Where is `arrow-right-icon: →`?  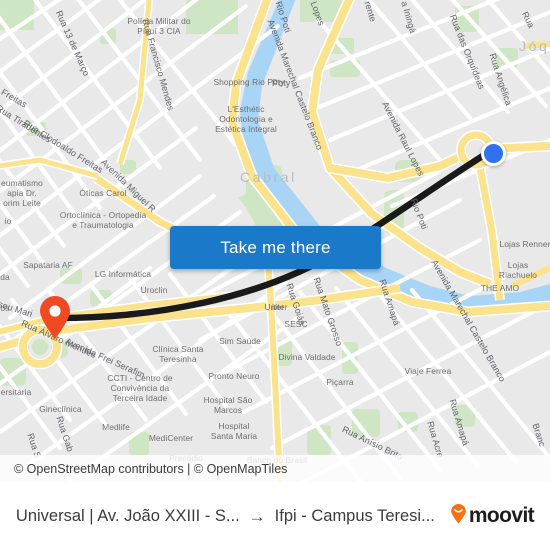
arrow-right-icon: → is located at coordinates (257, 516).